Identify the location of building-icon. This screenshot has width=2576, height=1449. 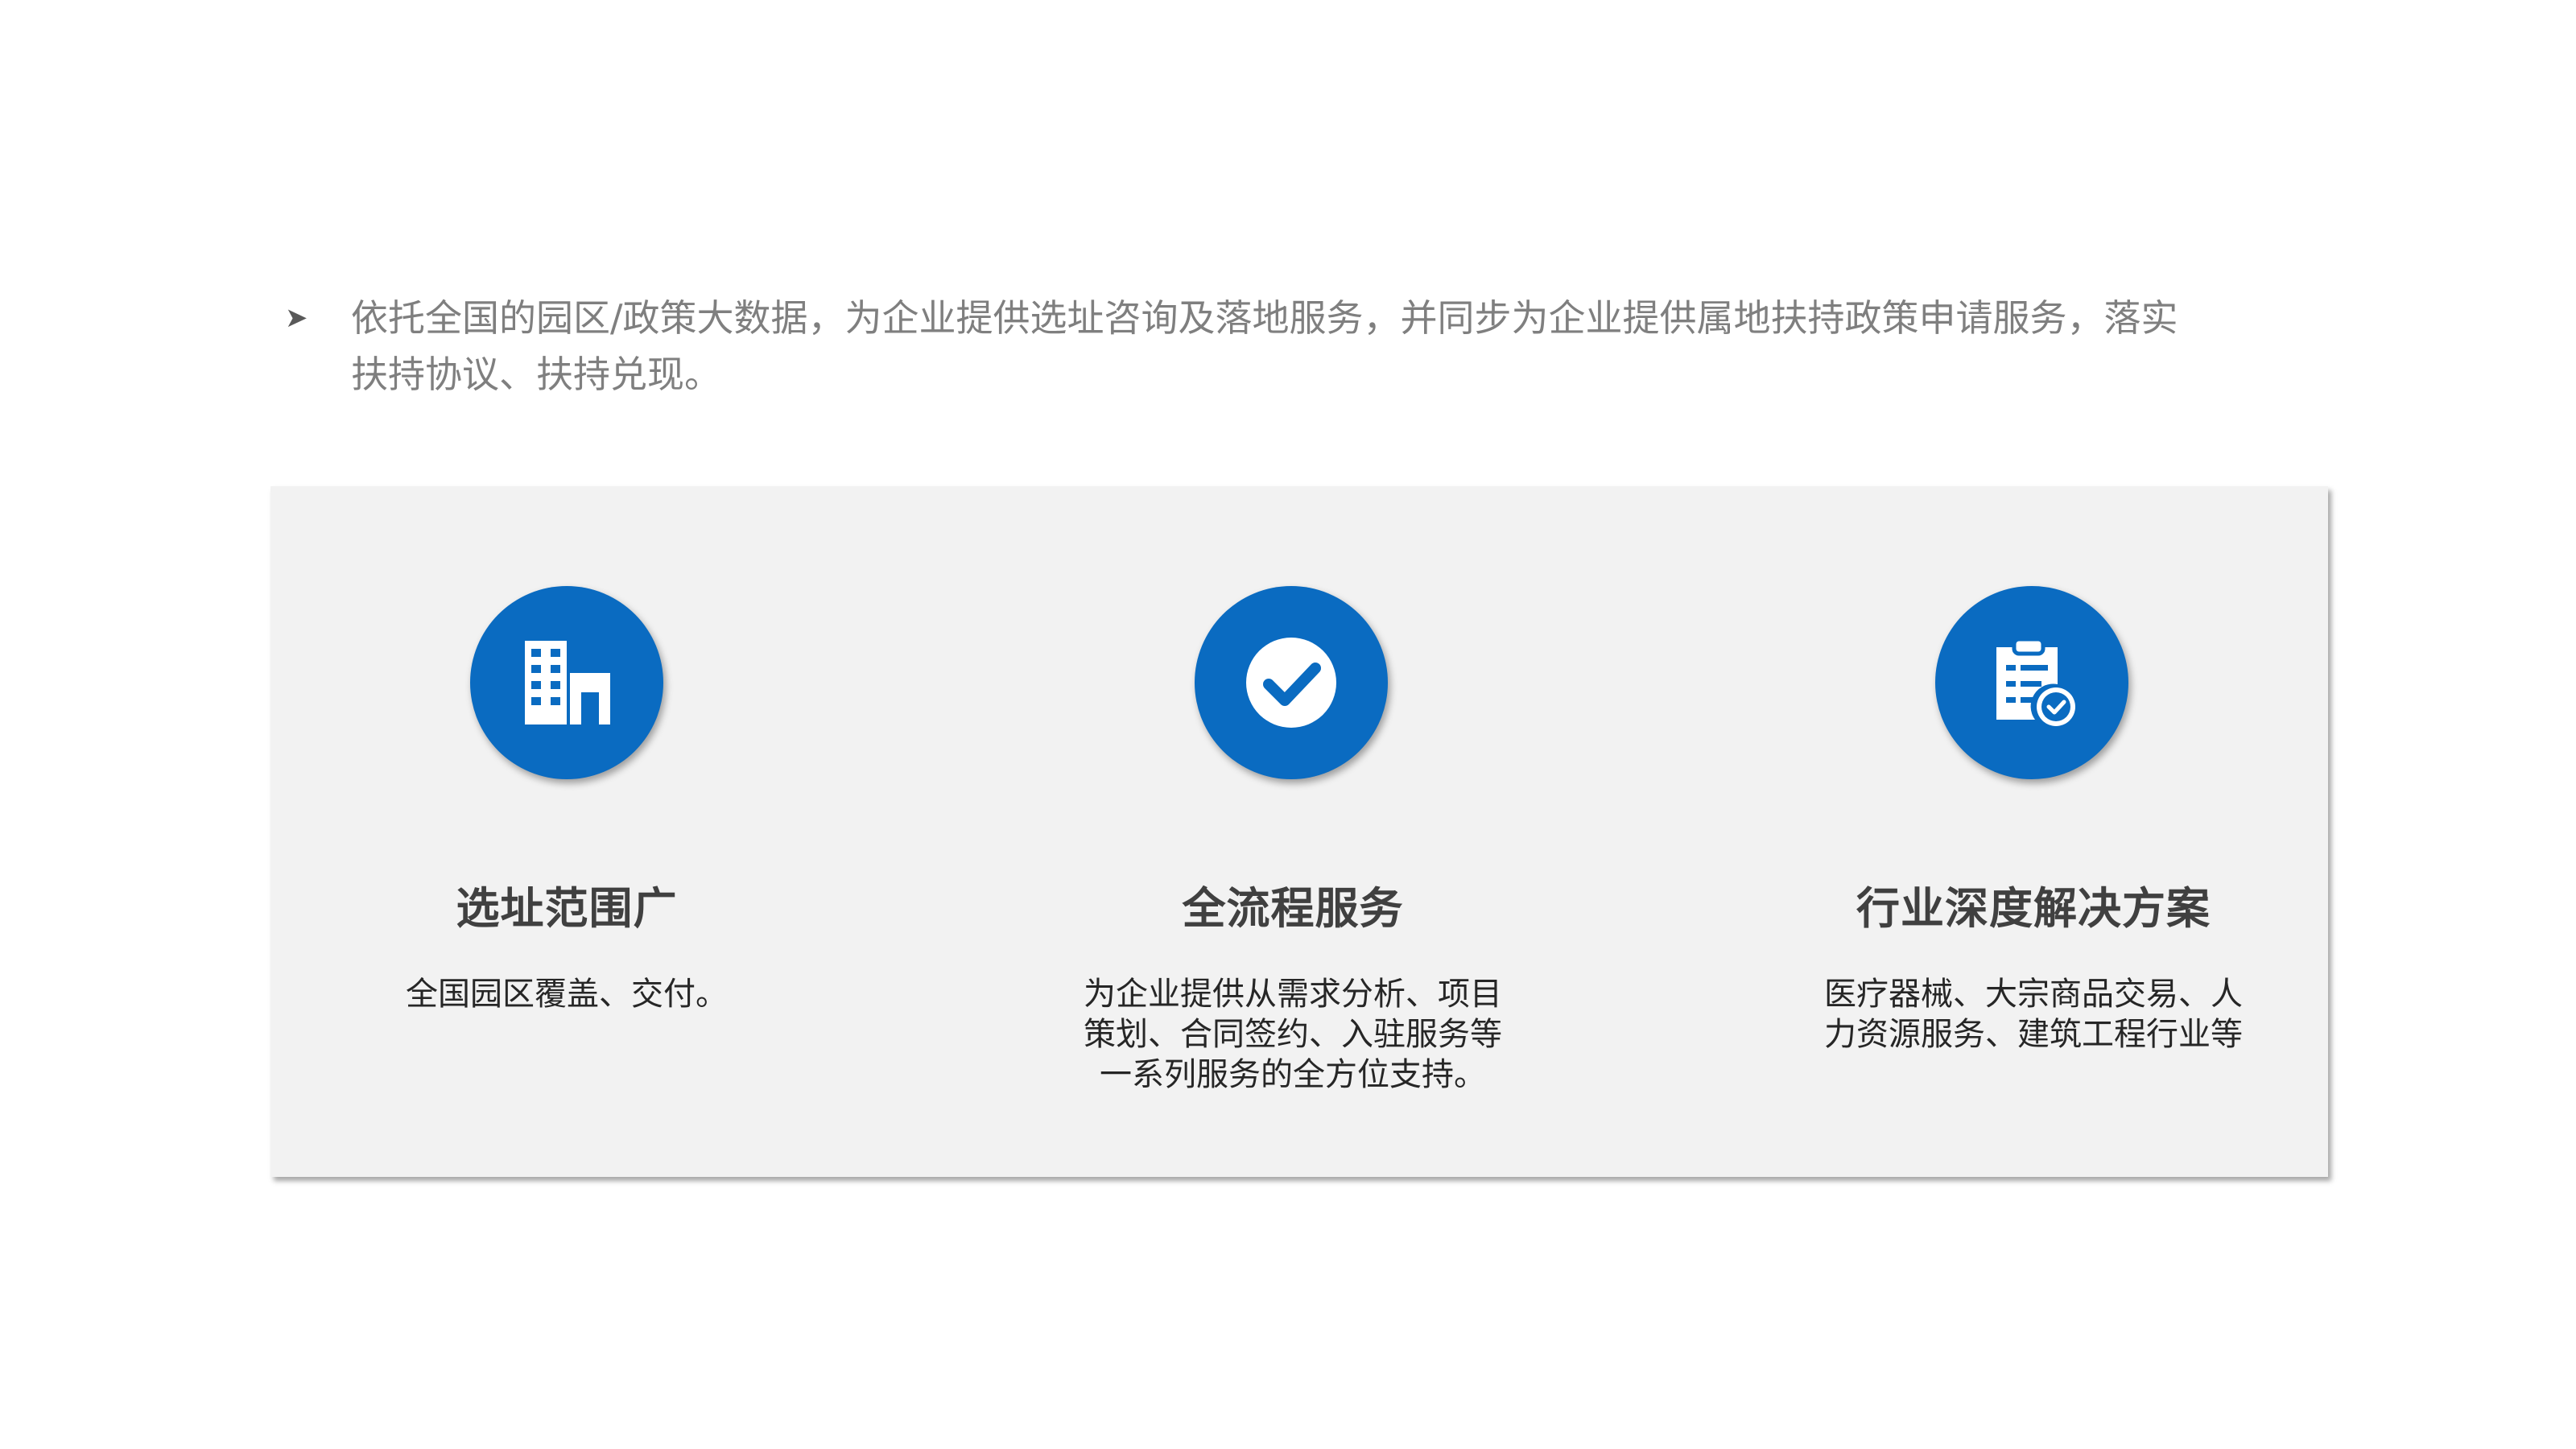
(566, 682).